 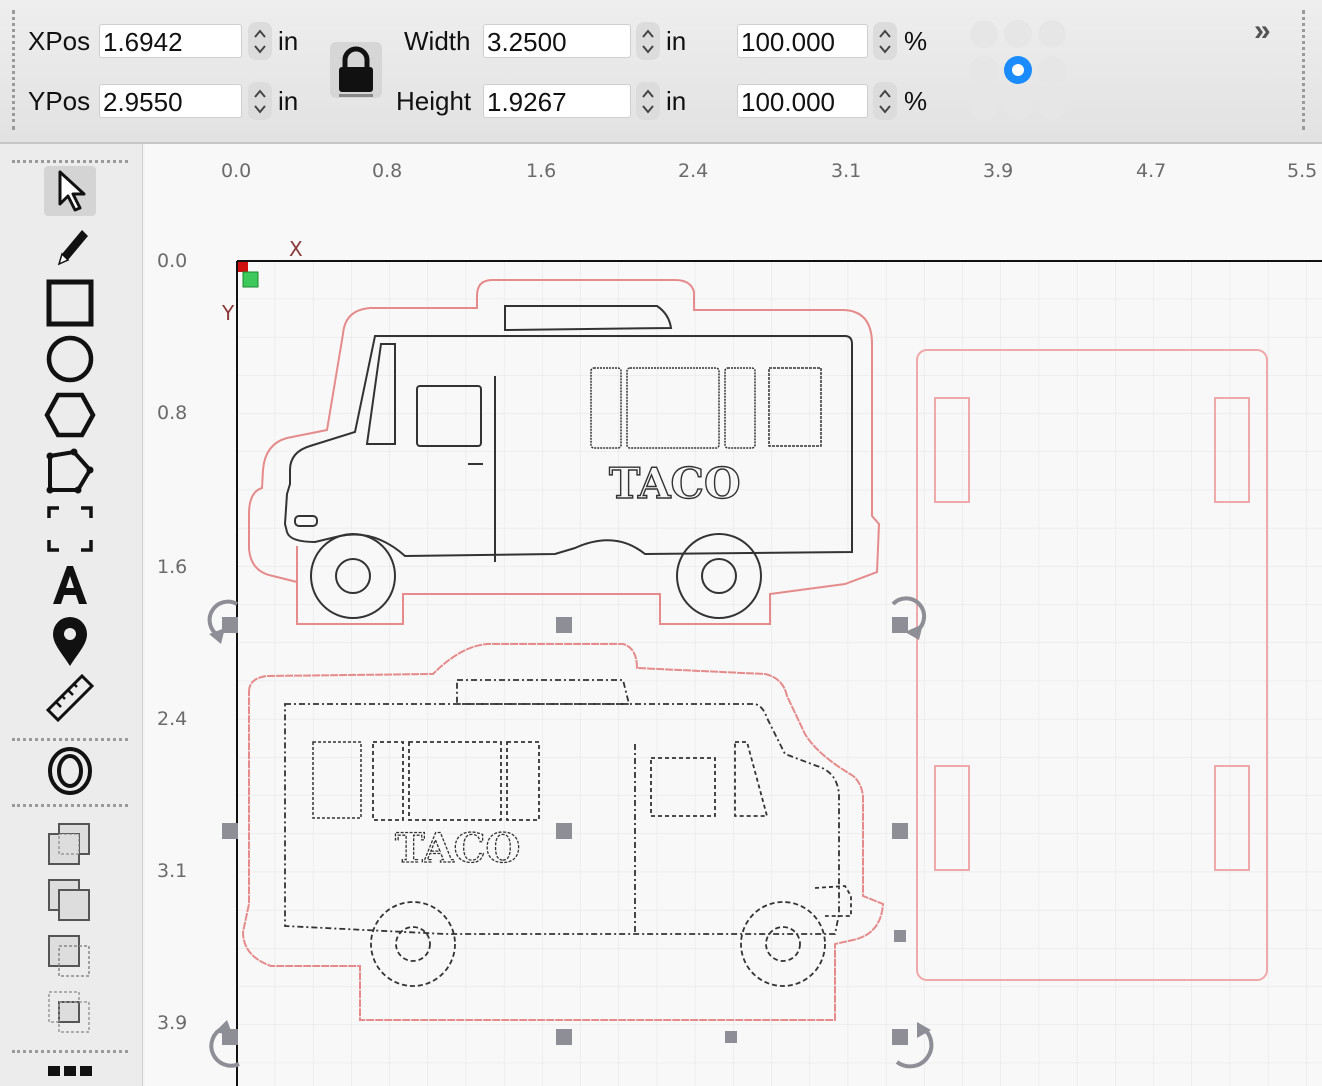 I want to click on boolean-intersect-tool, so click(x=70, y=957).